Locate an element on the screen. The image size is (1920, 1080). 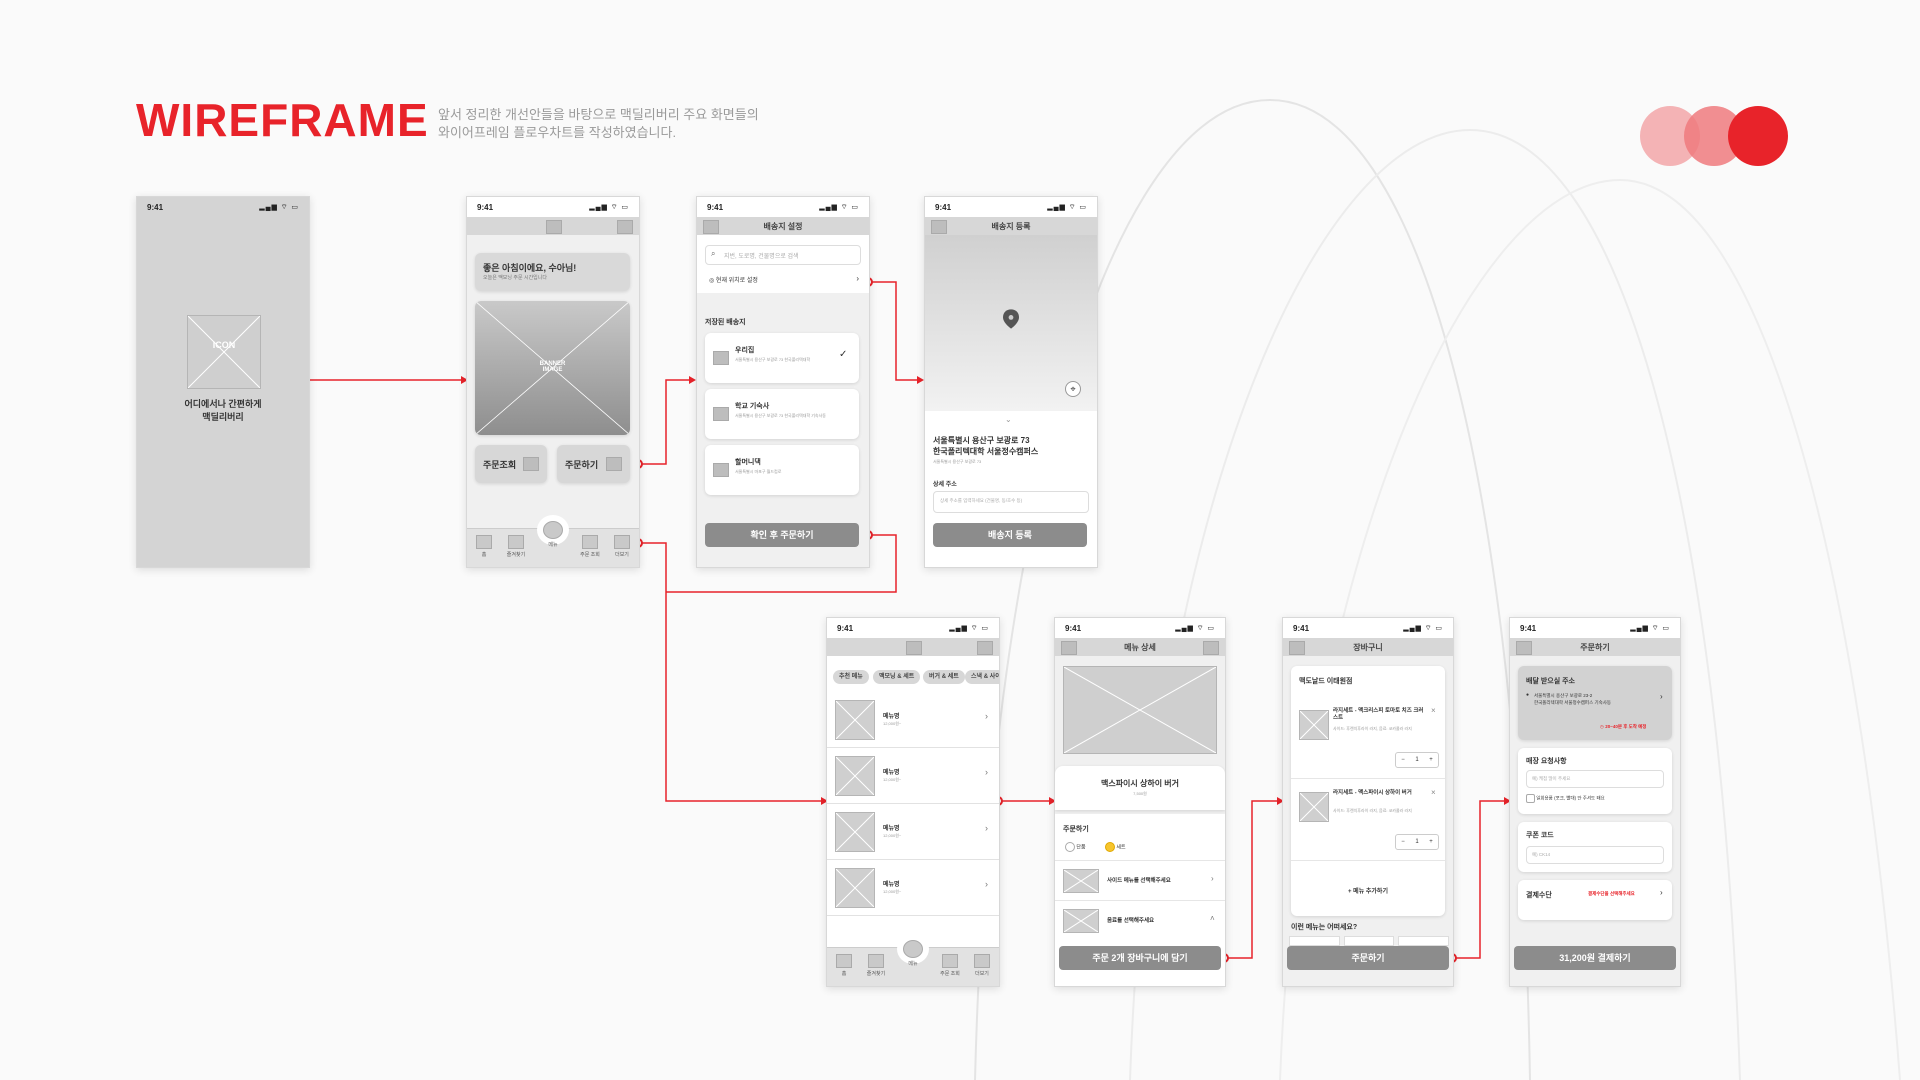
checkbox-icon is located at coordinates (1530, 798).